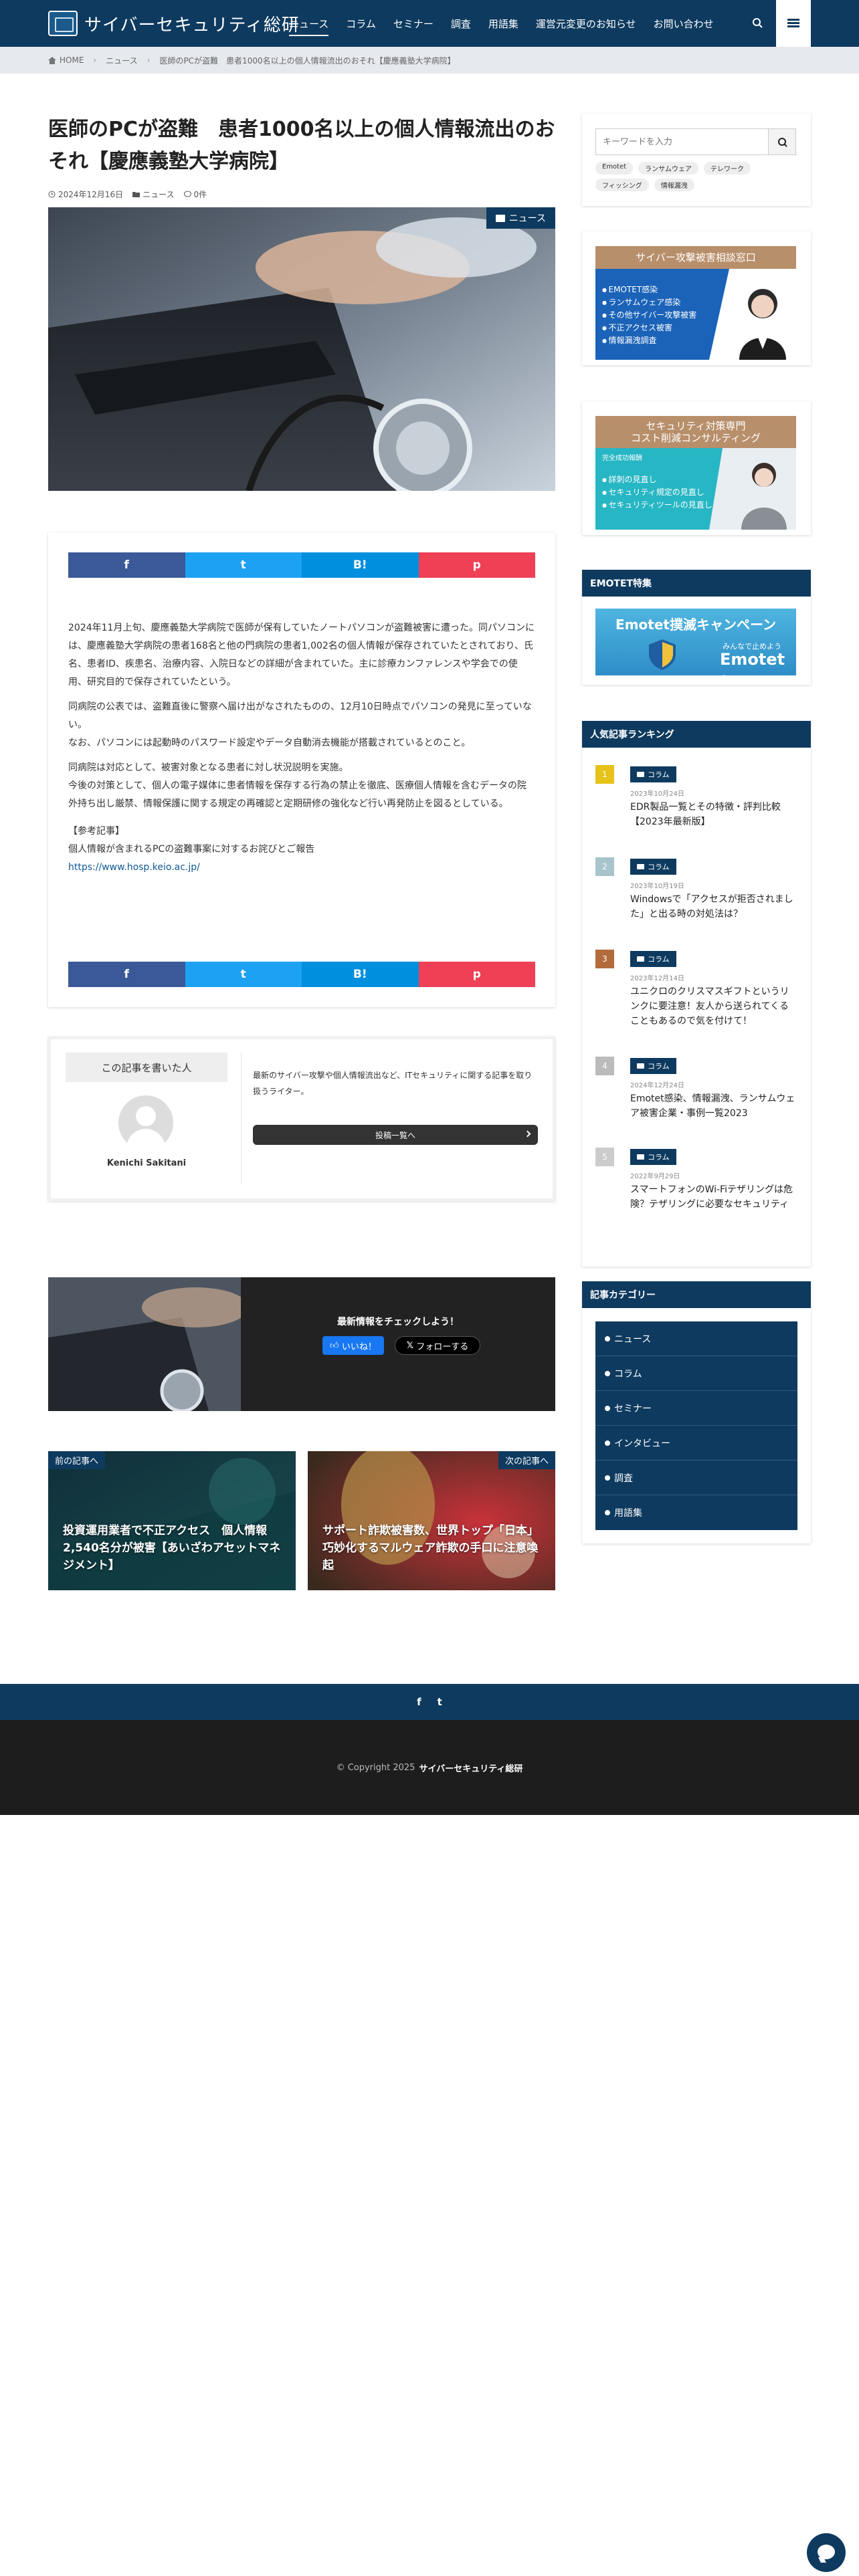 The image size is (859, 2576). What do you see at coordinates (242, 1118) in the screenshot?
I see `divider` at bounding box center [242, 1118].